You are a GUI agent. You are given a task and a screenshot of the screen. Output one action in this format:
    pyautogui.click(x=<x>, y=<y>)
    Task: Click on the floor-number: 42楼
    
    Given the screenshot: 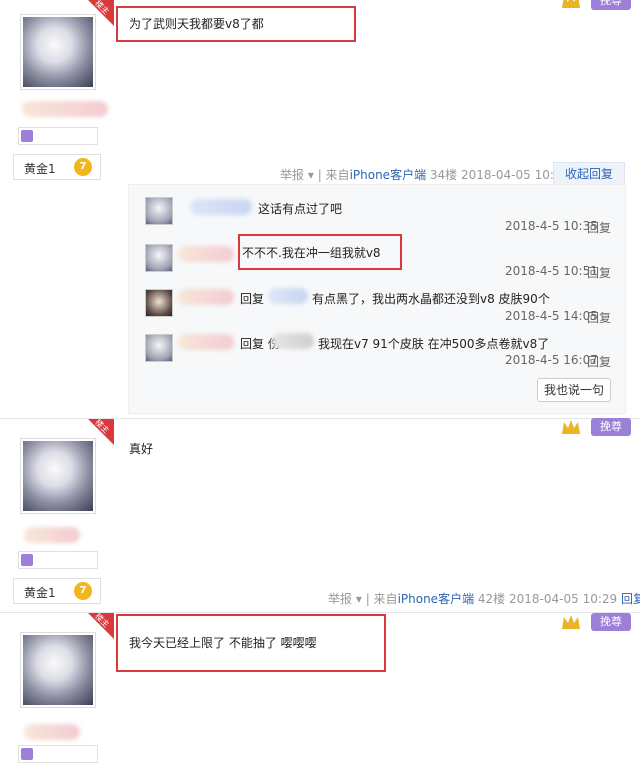 What is the action you would take?
    pyautogui.click(x=491, y=599)
    